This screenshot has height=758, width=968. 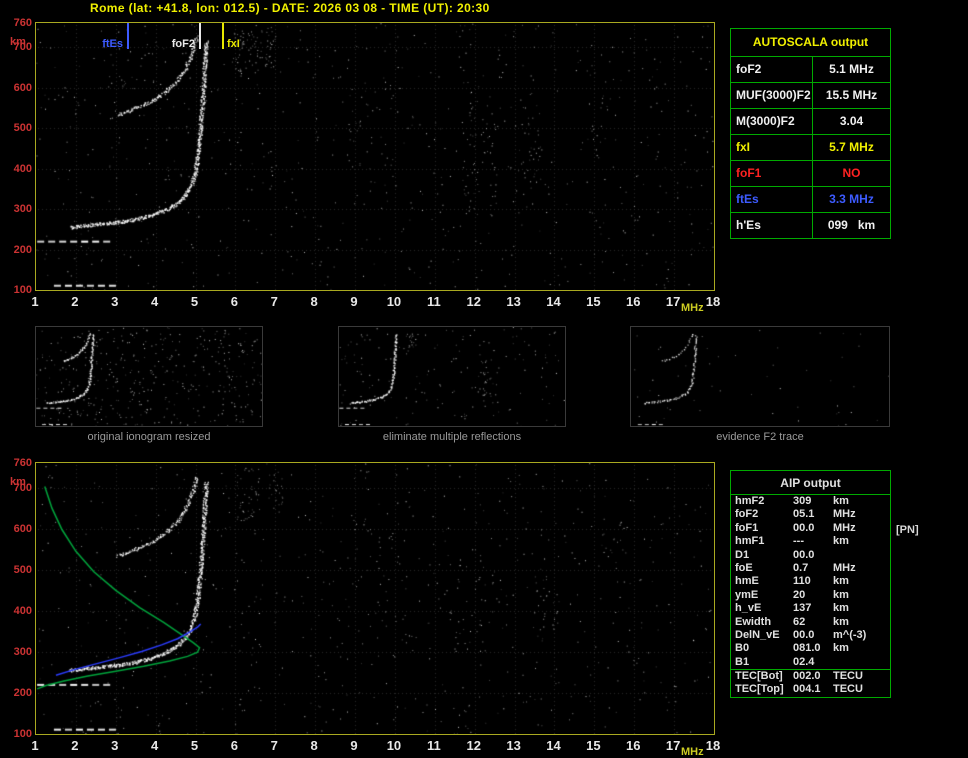 I want to click on thumbnail-evidence-f2, so click(x=760, y=376).